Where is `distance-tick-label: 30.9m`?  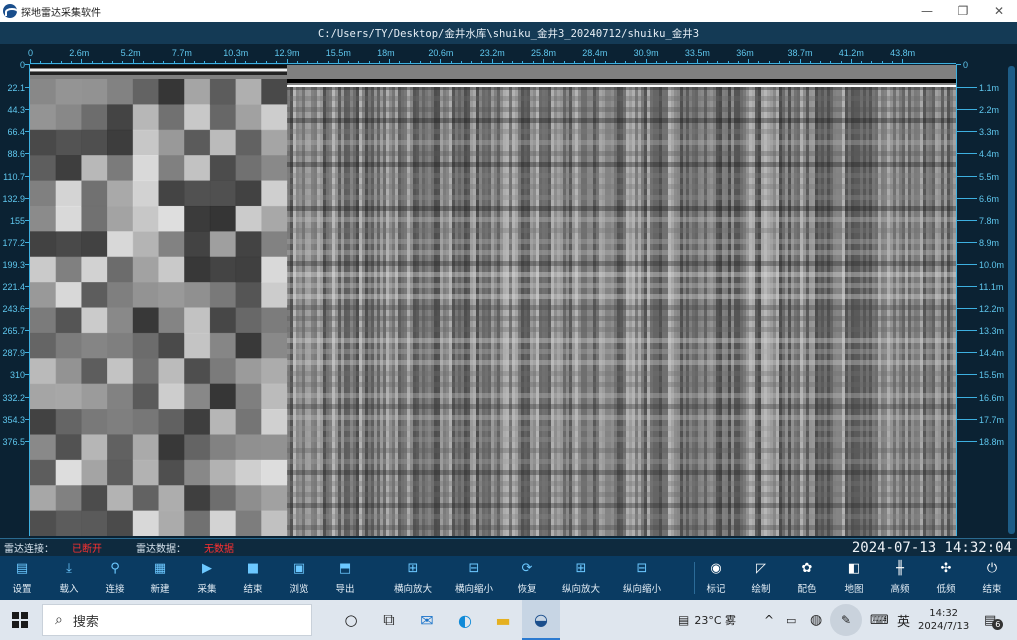
distance-tick-label: 30.9m is located at coordinates (646, 53).